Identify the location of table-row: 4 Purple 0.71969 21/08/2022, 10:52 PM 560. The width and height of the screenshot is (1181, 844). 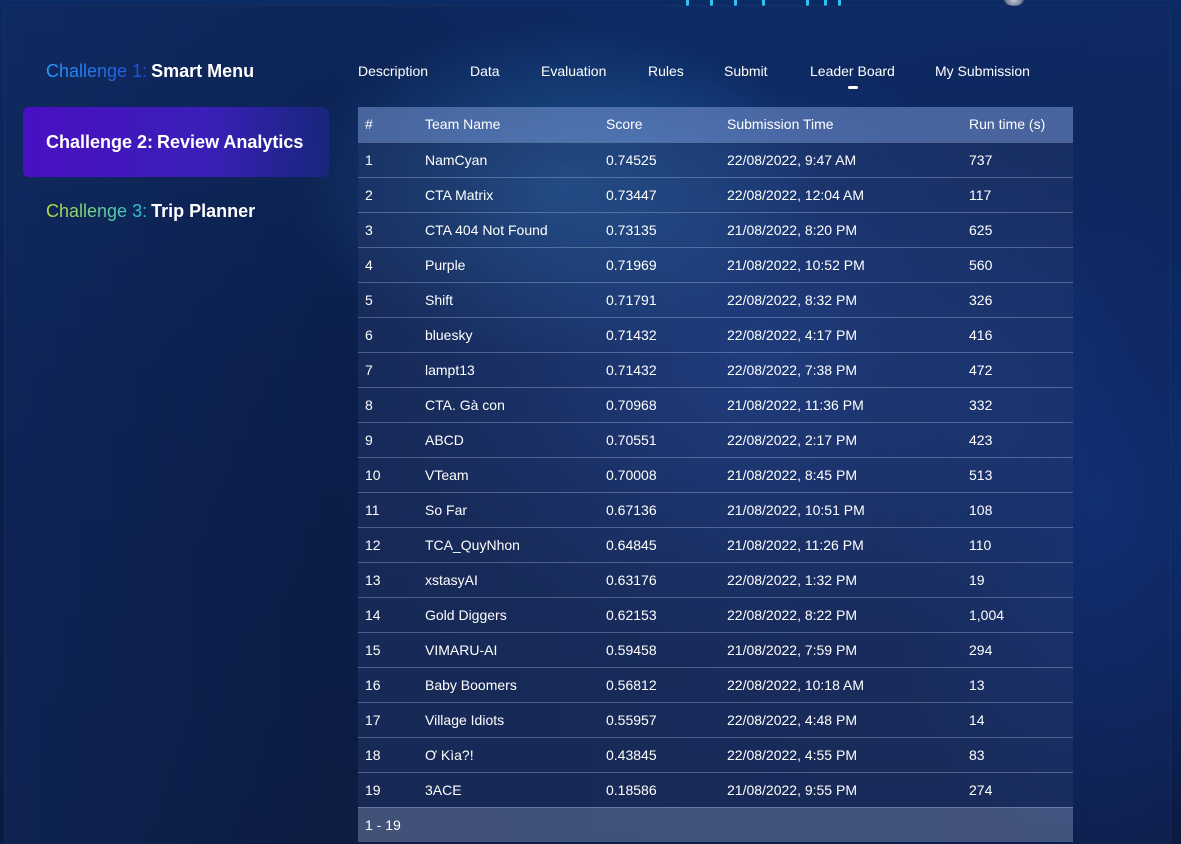
(715, 264).